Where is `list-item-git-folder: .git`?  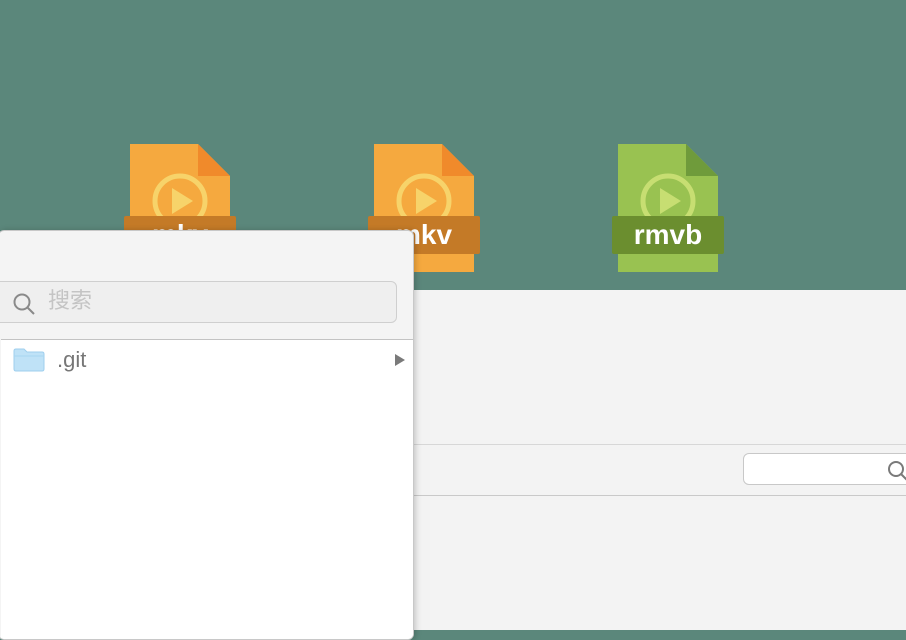
list-item-git-folder: .git is located at coordinates (206, 360).